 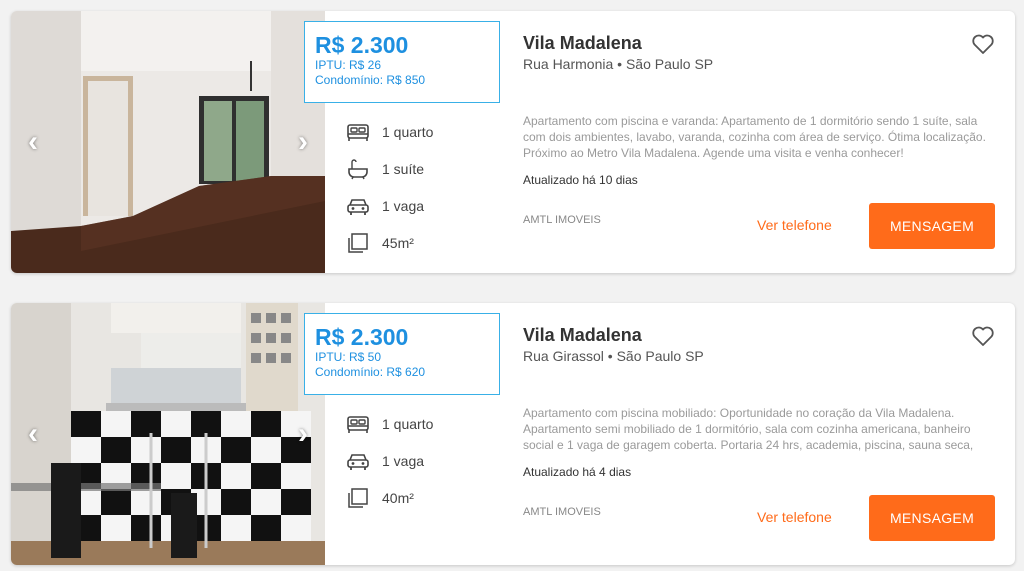 I want to click on apartment-room-photo, so click(x=168, y=142).